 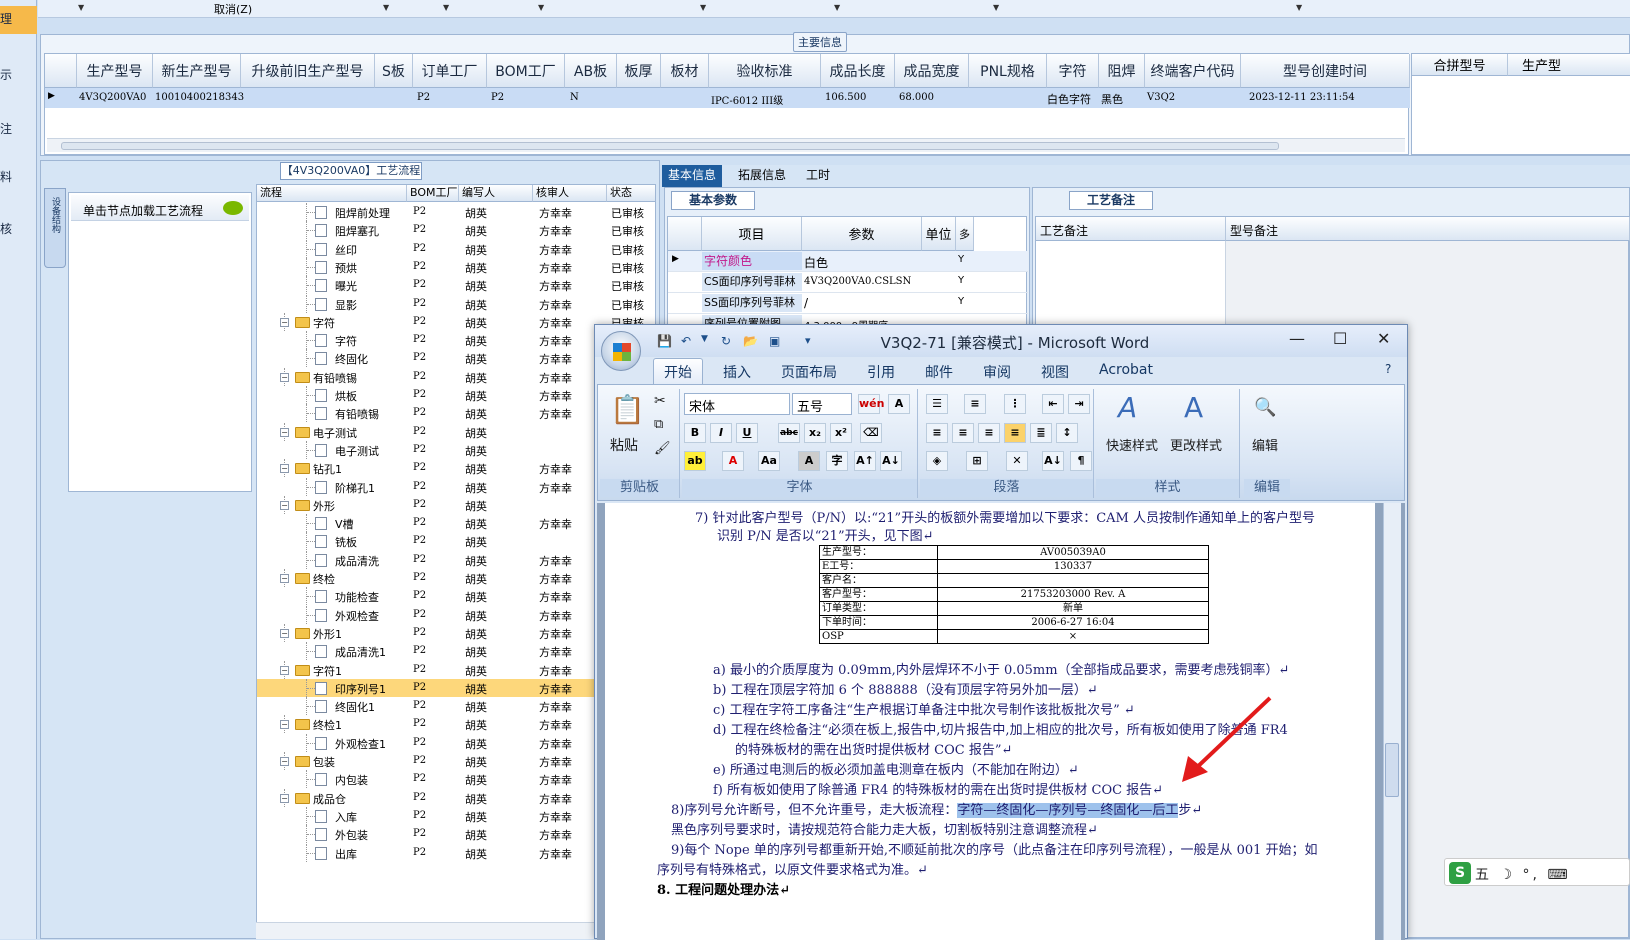 What do you see at coordinates (848, 261) in the screenshot?
I see `table-row: ▶ 字符颜色 白色 Y` at bounding box center [848, 261].